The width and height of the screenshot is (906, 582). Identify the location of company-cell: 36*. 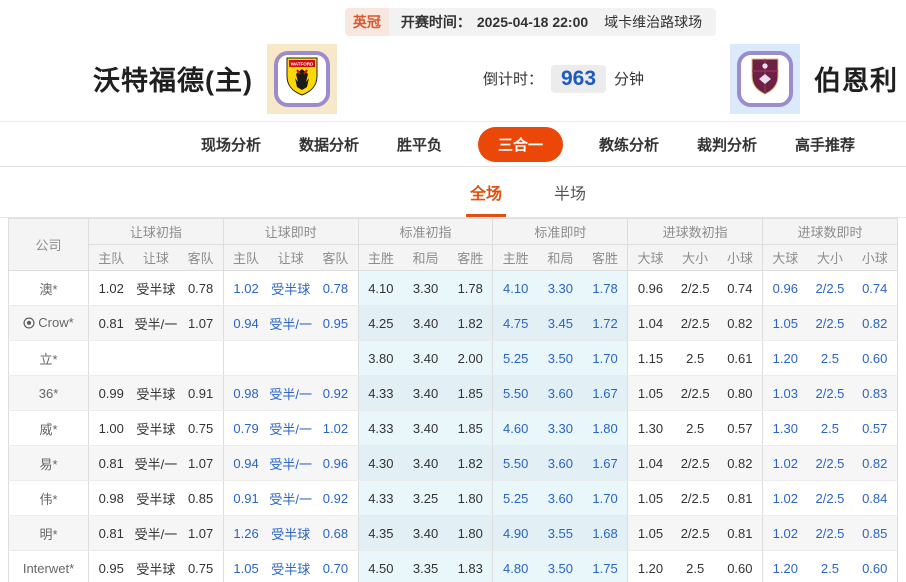
(48, 393).